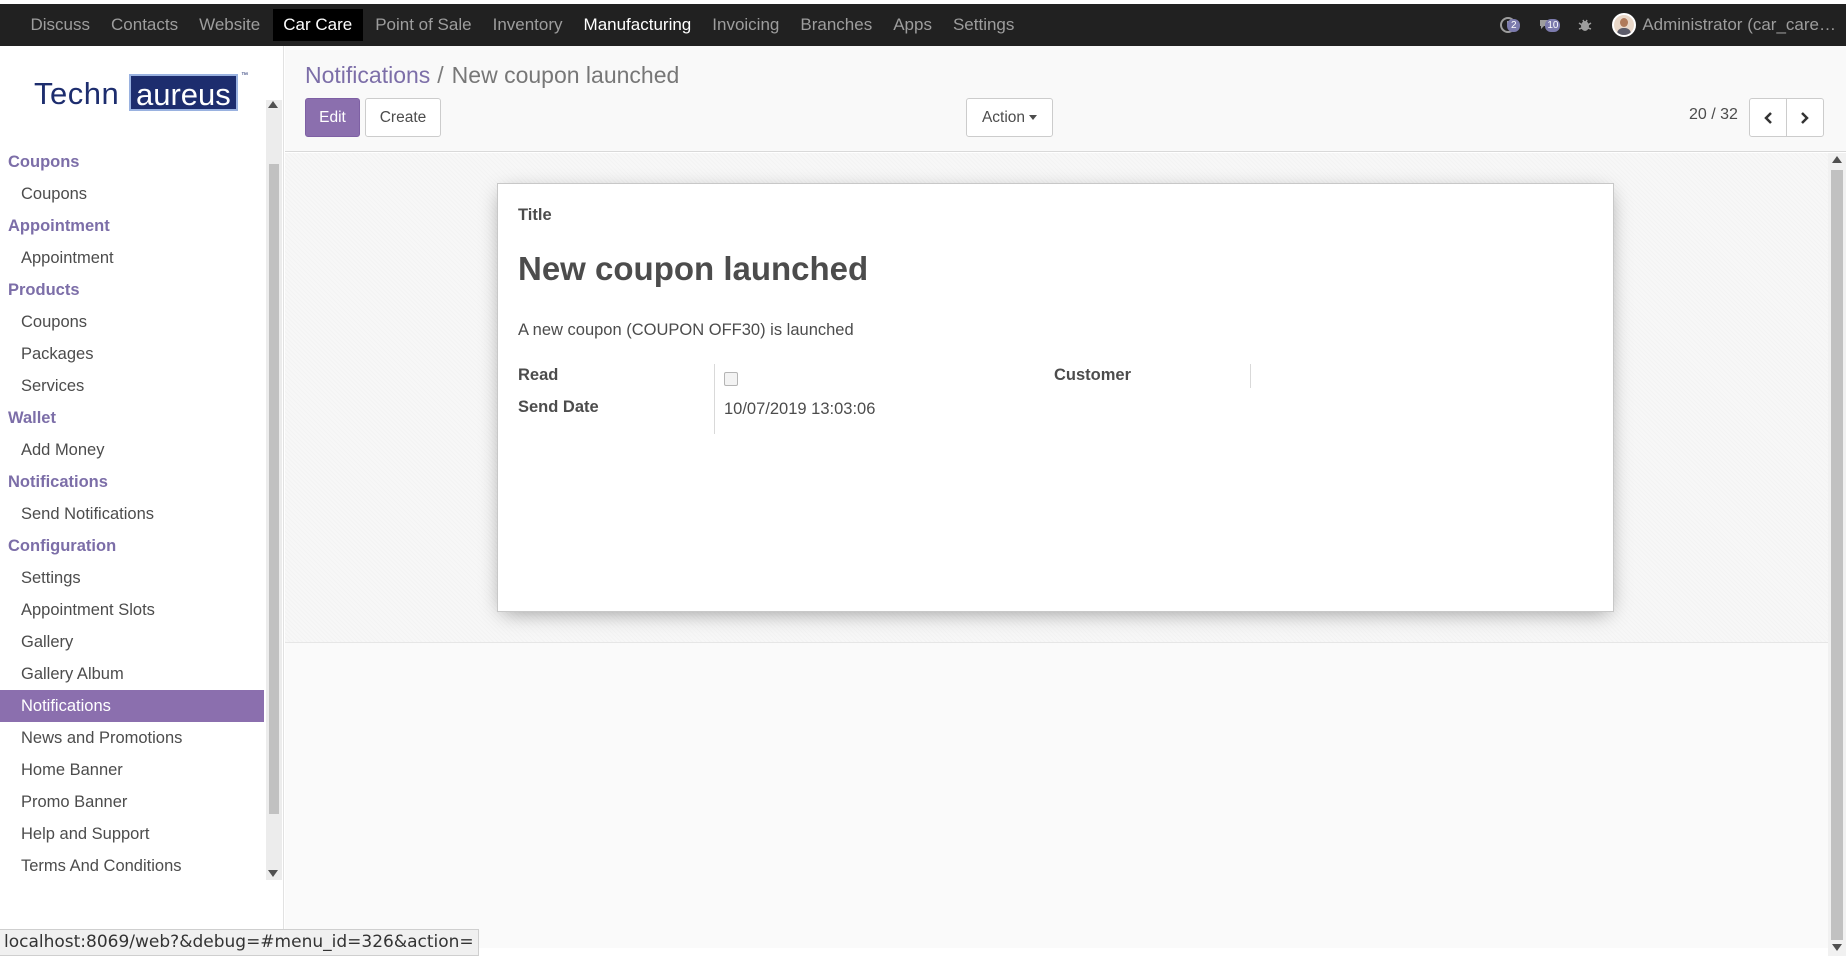 This screenshot has width=1846, height=956. What do you see at coordinates (403, 117) in the screenshot?
I see `create-button: Create` at bounding box center [403, 117].